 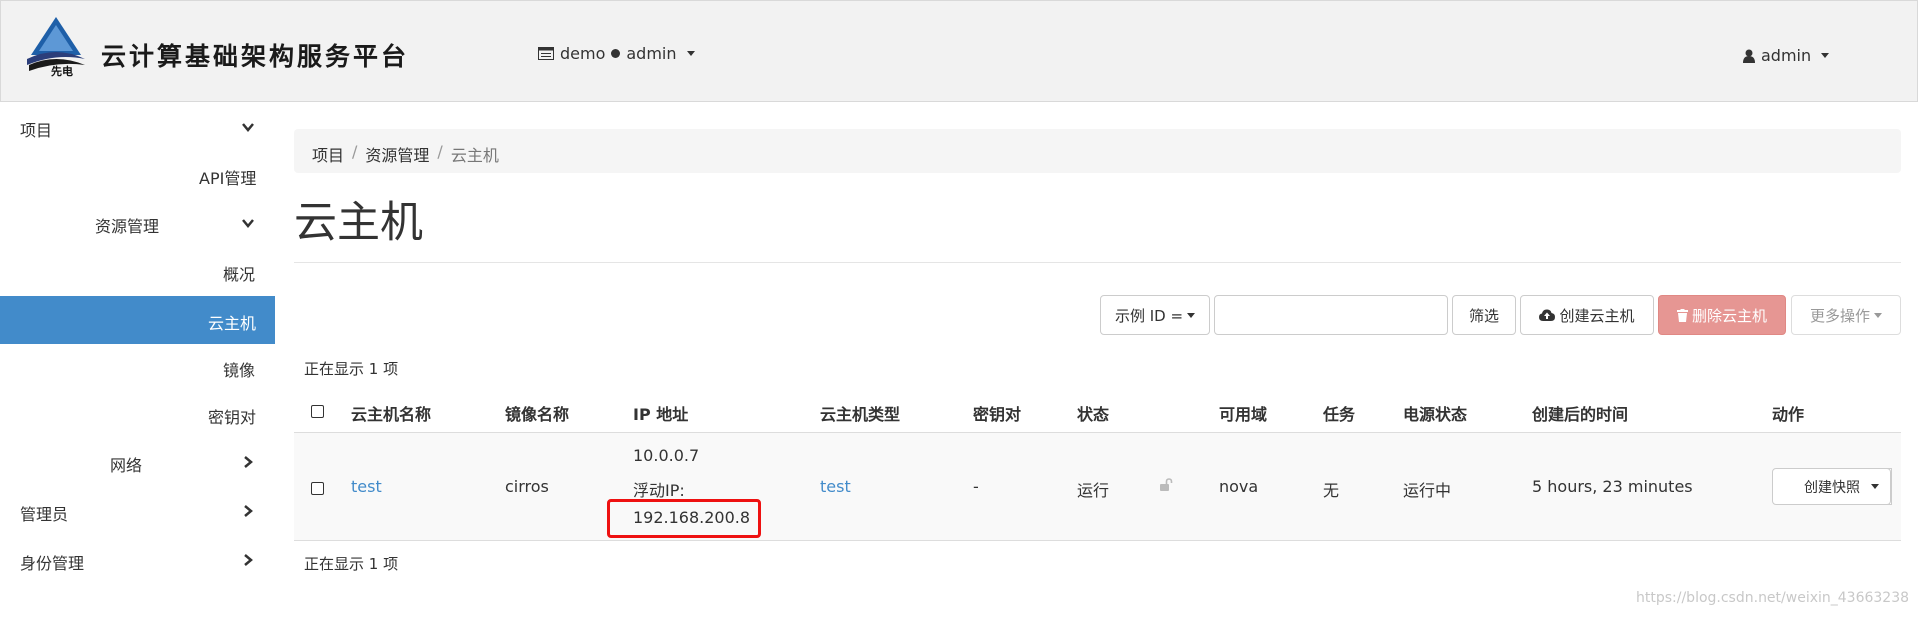 I want to click on sidebar-item-images: 镜像, so click(x=137, y=367).